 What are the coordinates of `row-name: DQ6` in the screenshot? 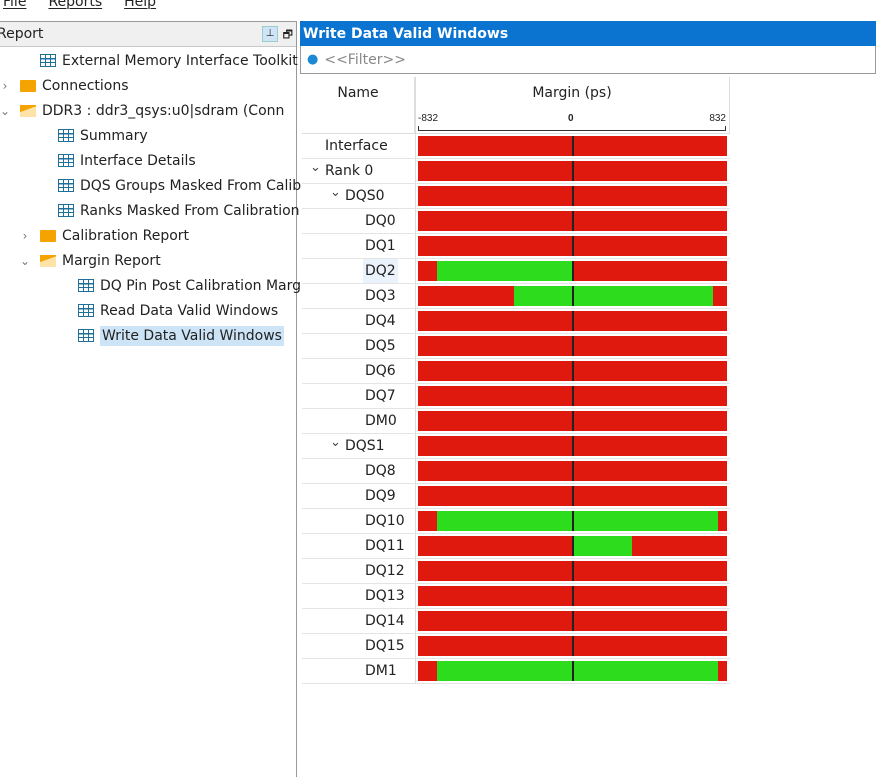 It's located at (380, 371).